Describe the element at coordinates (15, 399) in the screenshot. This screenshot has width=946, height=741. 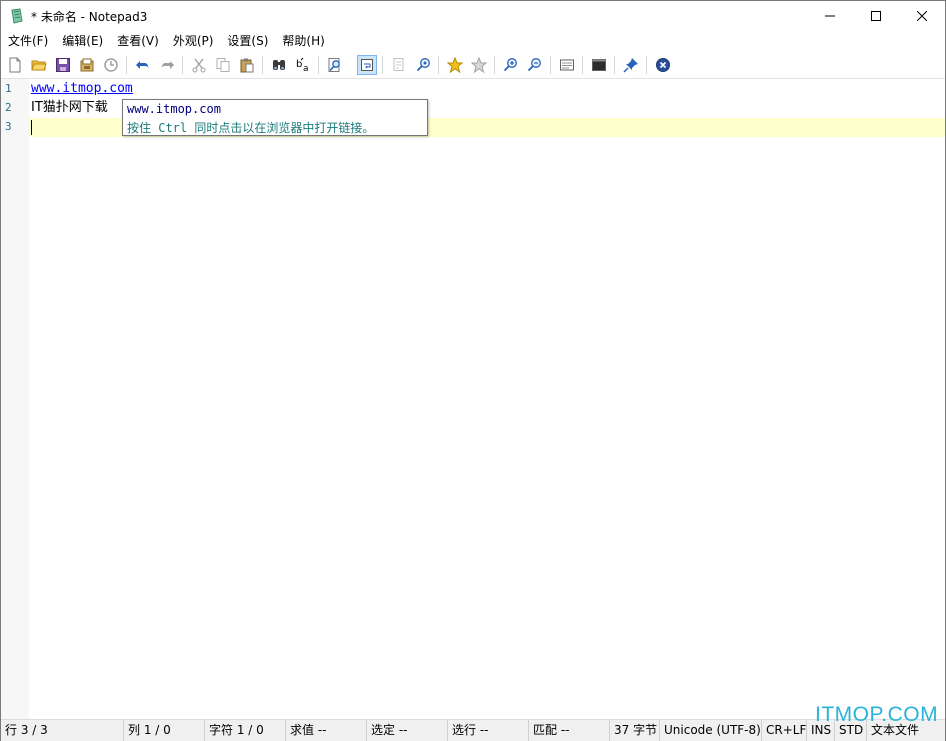
I see `line-number-gutter: 1 2 3` at that location.